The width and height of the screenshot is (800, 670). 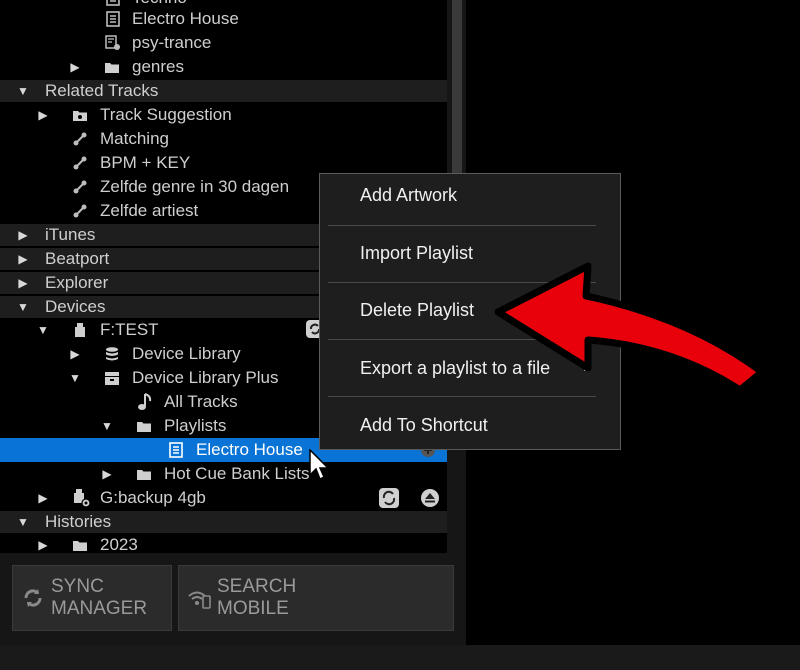 I want to click on annotation-arrow-icon, so click(x=630, y=328).